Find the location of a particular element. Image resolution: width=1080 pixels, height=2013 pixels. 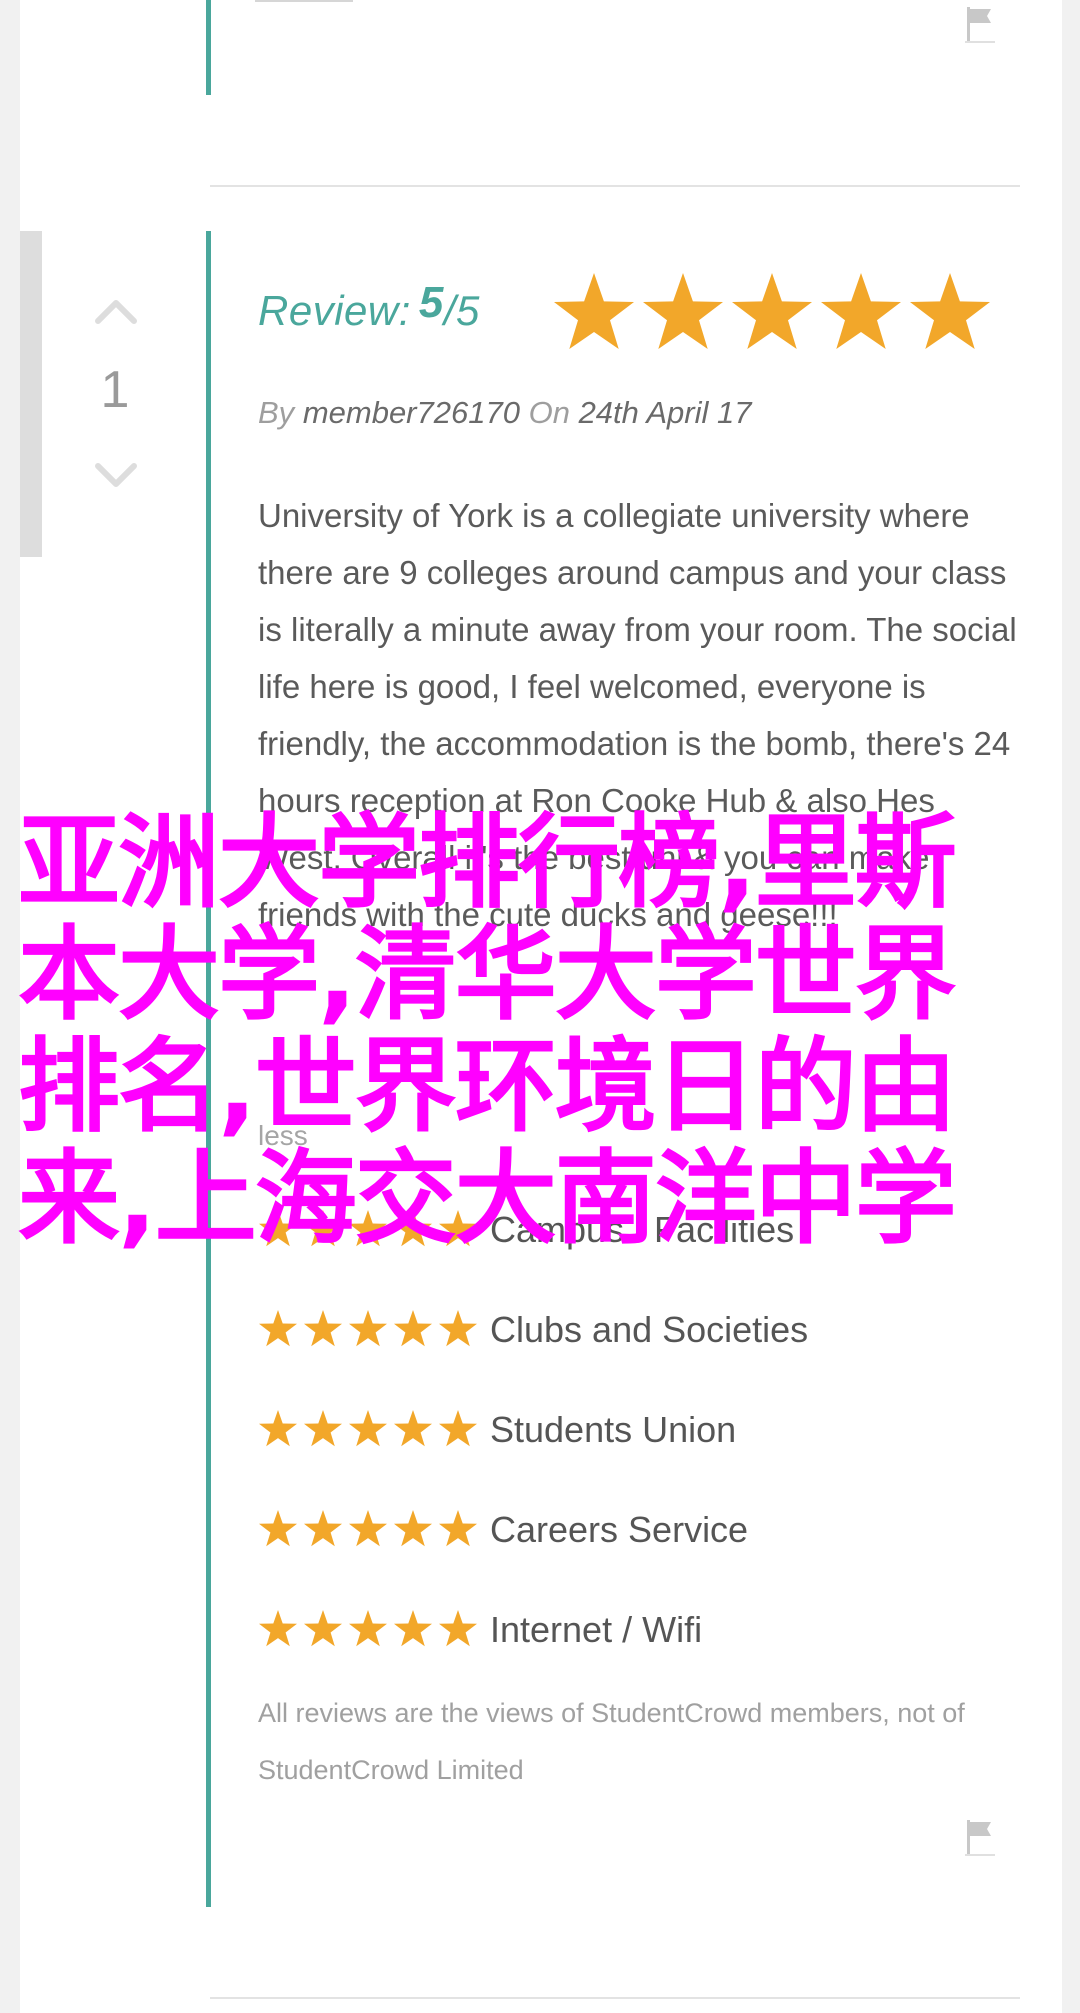

review-score: 5 is located at coordinates (431, 302).